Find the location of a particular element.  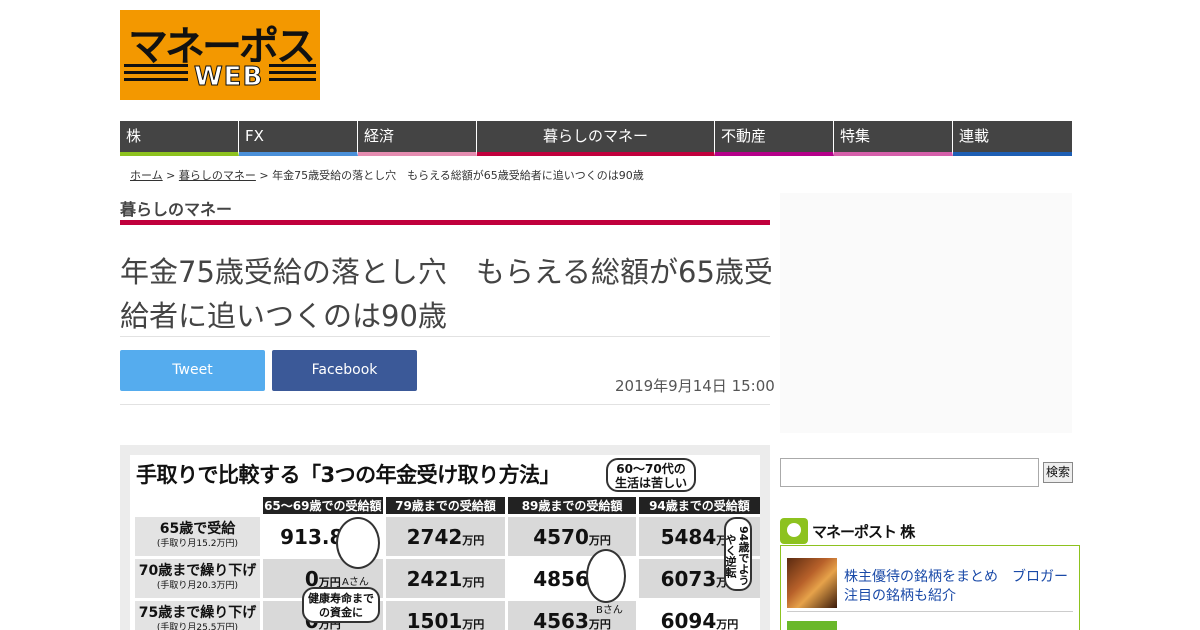

row-sublabel: (手取り月15.2万円) is located at coordinates (197, 543).